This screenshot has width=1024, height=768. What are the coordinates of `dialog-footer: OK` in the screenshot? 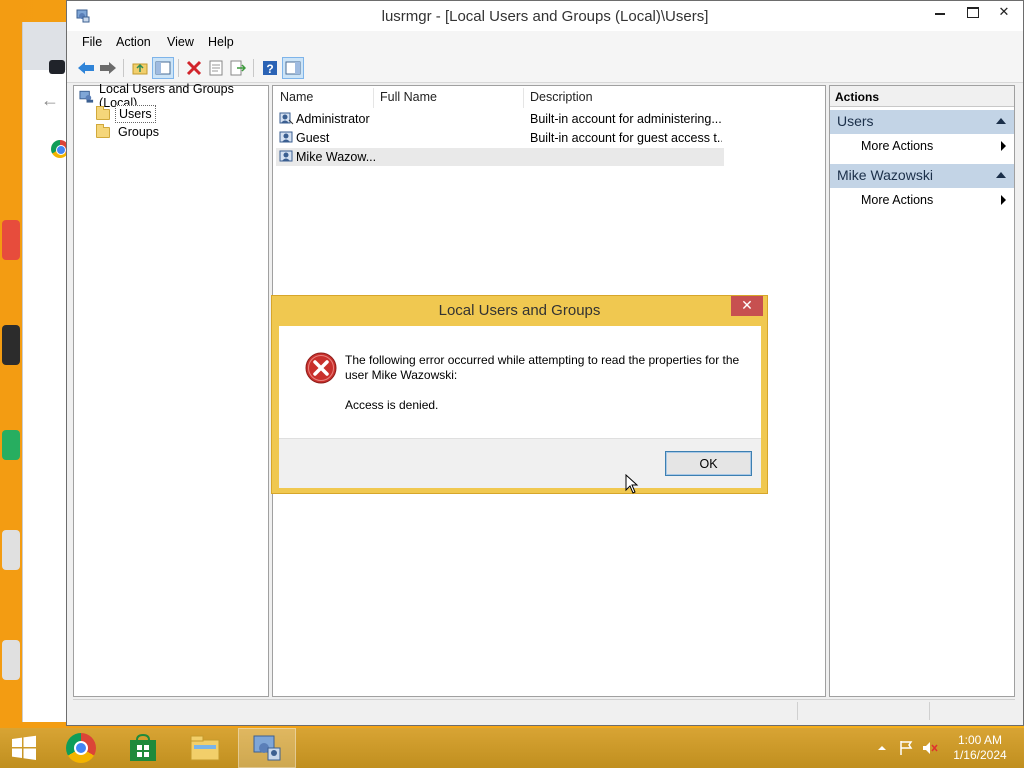 It's located at (520, 463).